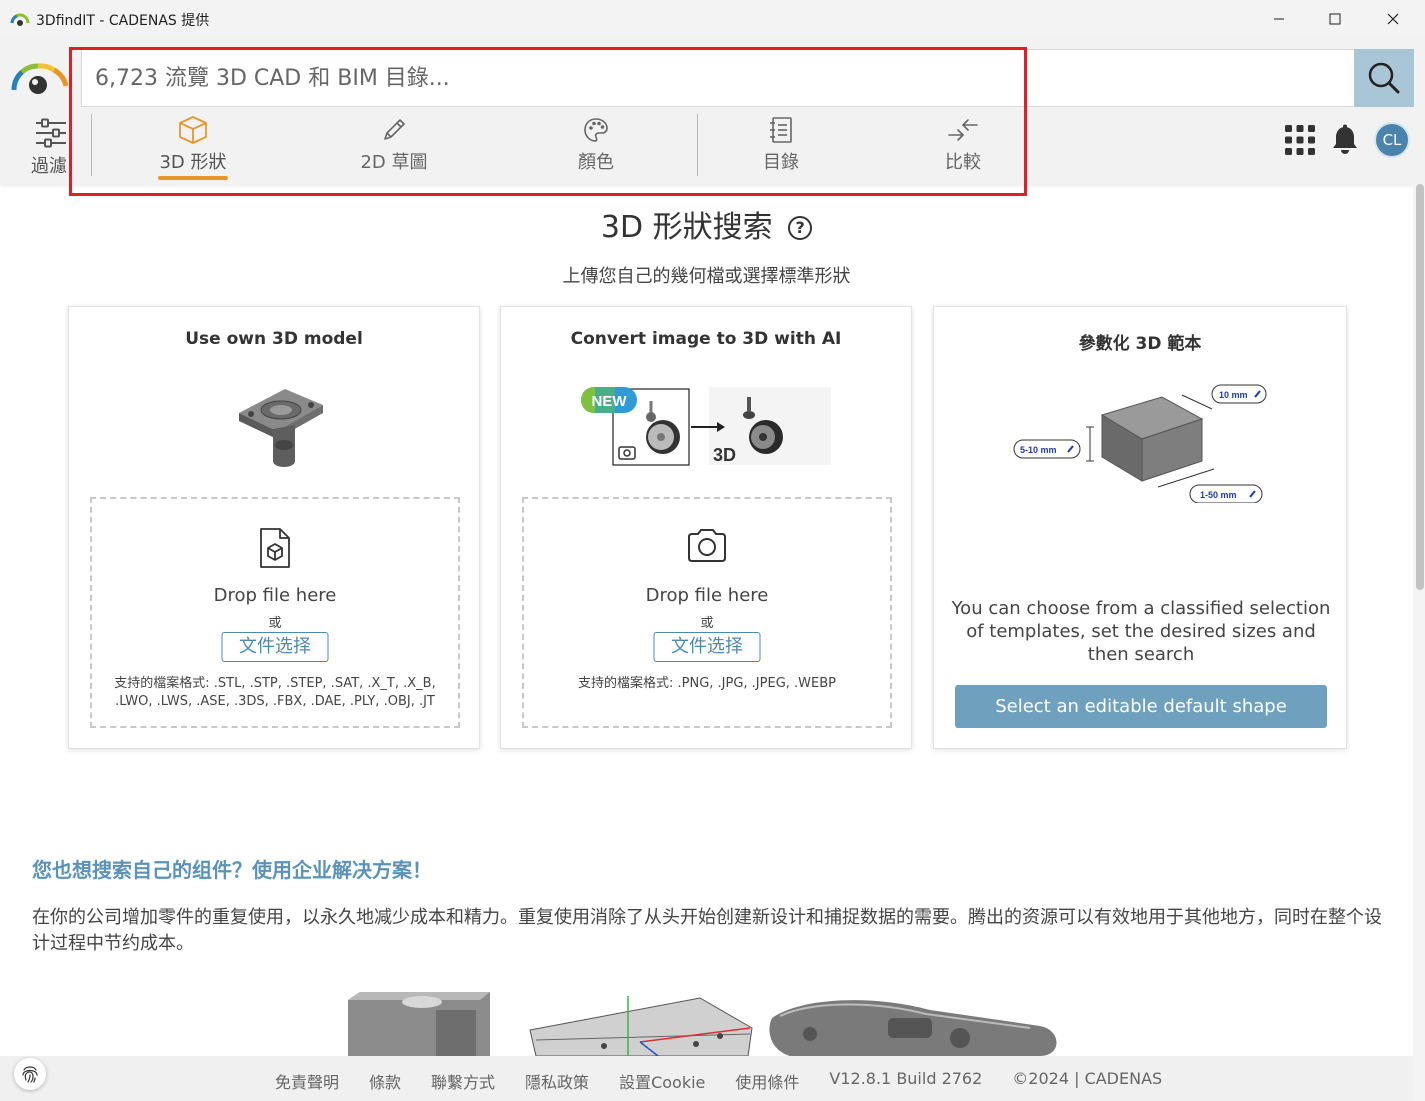  What do you see at coordinates (596, 130) in the screenshot?
I see `palette-icon` at bounding box center [596, 130].